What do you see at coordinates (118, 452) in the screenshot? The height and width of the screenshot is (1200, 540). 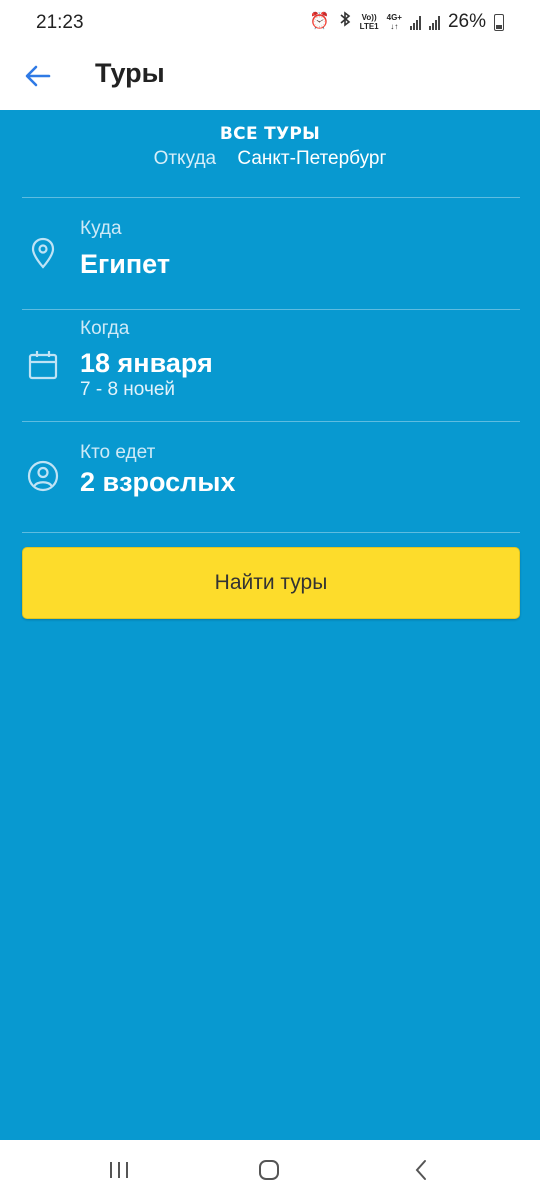 I see `travelers-label: Кто едет` at bounding box center [118, 452].